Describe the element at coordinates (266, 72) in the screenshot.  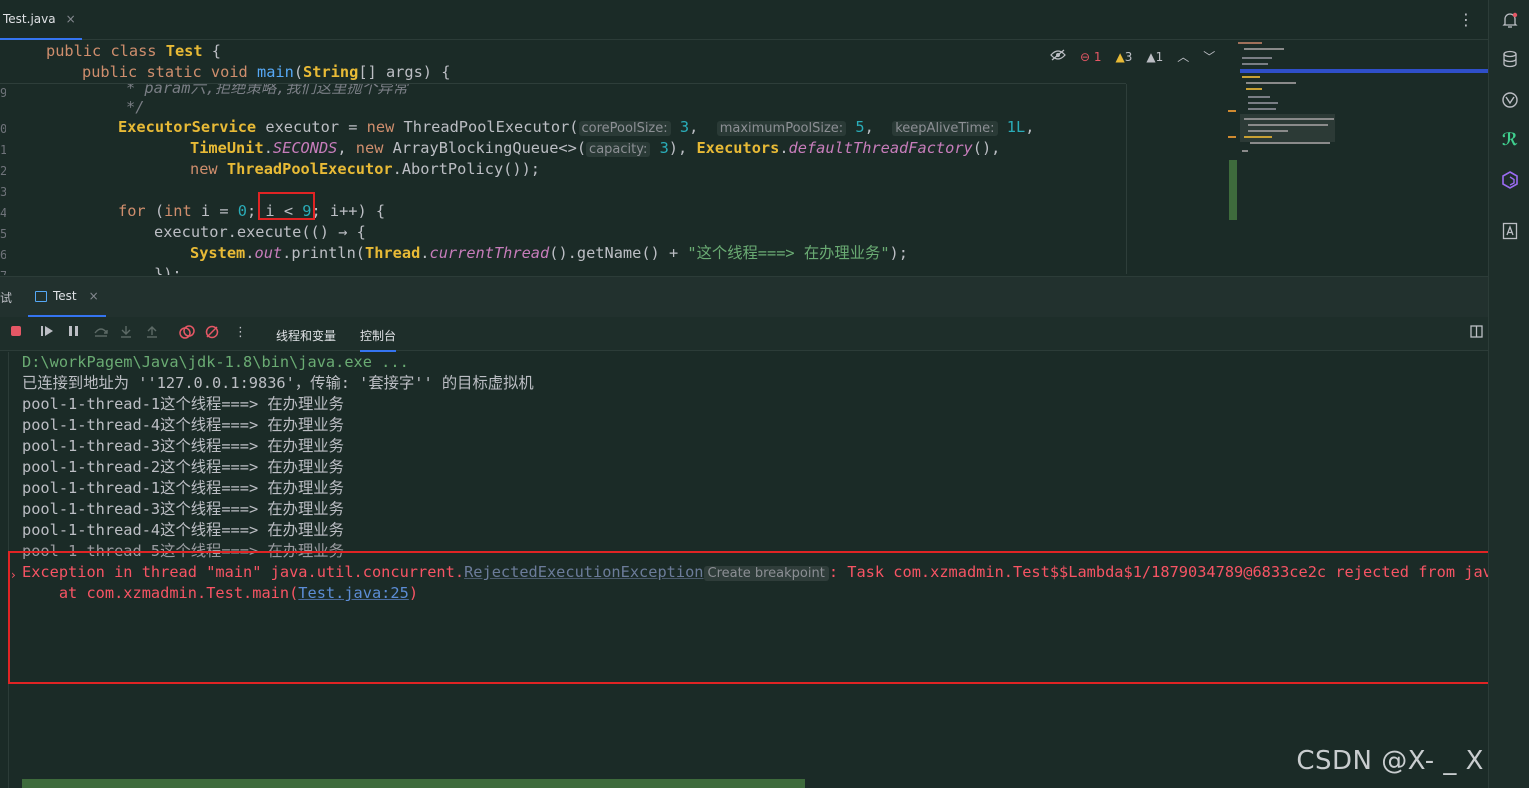
I see `code-line: public static void main(String[] args) {` at that location.